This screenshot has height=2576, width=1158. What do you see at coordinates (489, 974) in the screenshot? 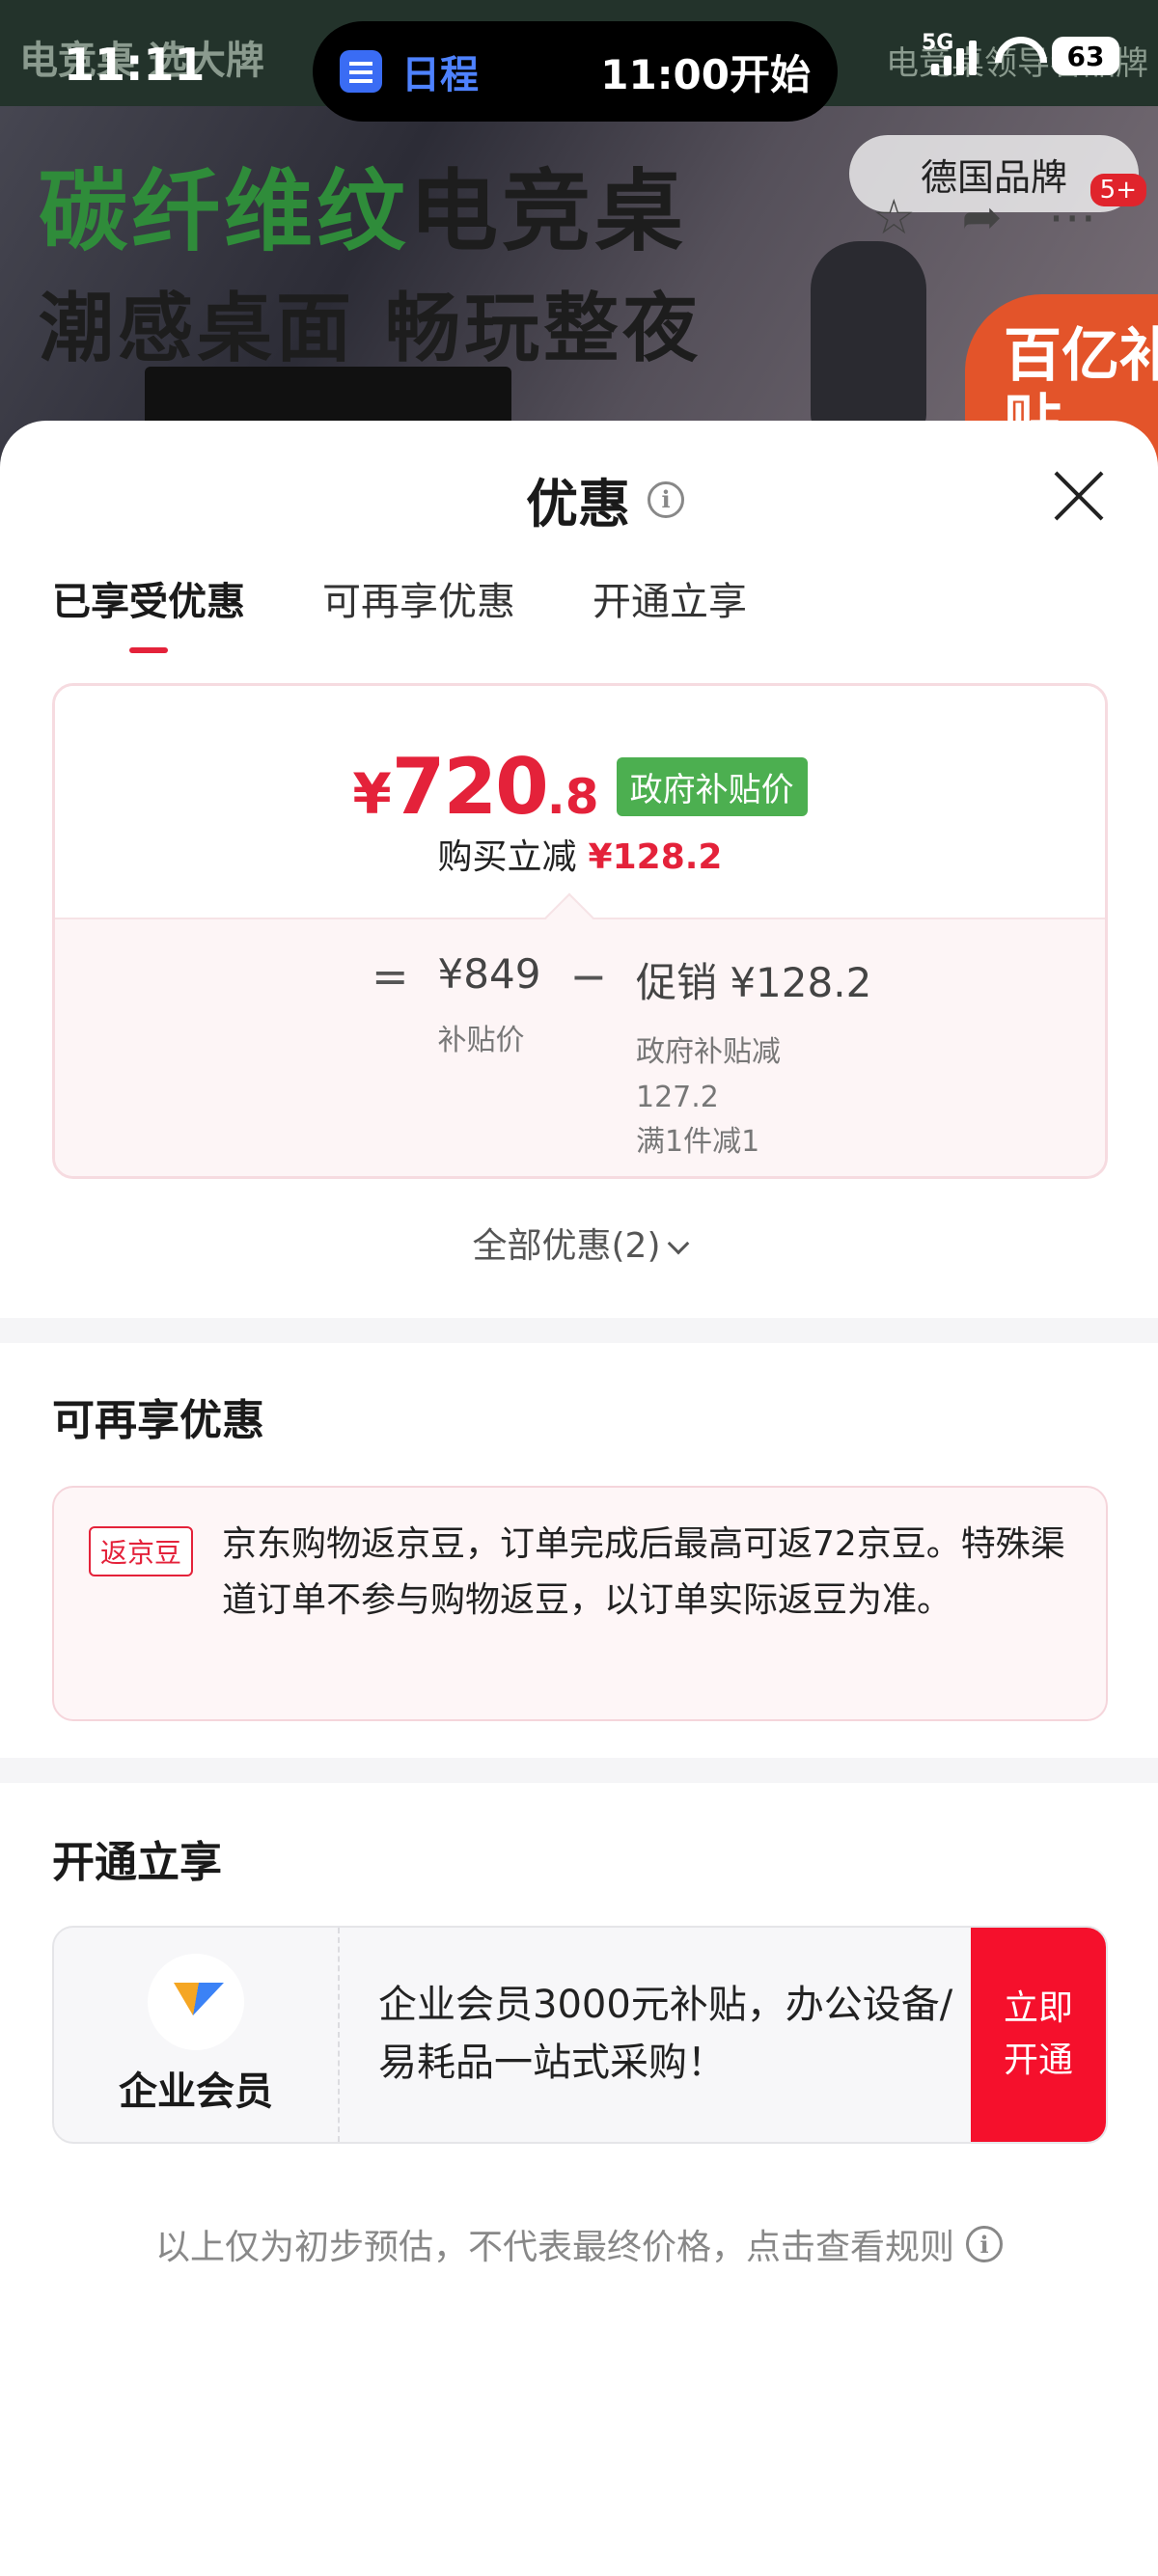
I see `base-price-value: ¥849` at bounding box center [489, 974].